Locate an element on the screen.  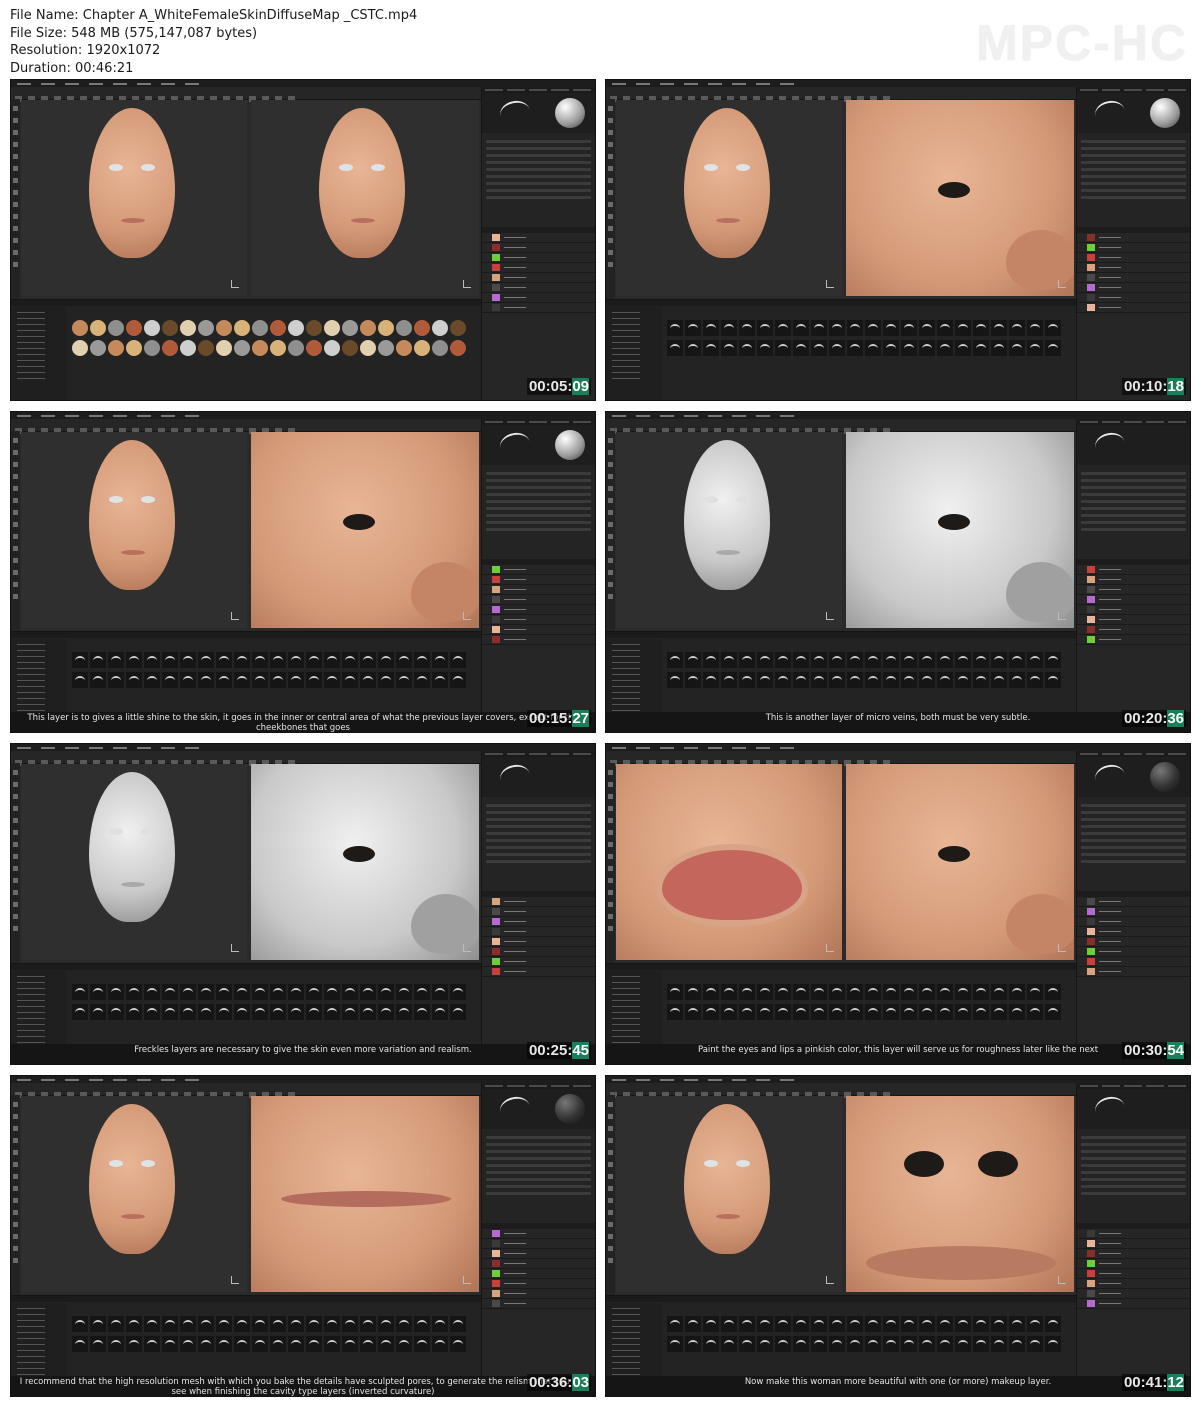
2d-viewport is located at coordinates (365, 530).